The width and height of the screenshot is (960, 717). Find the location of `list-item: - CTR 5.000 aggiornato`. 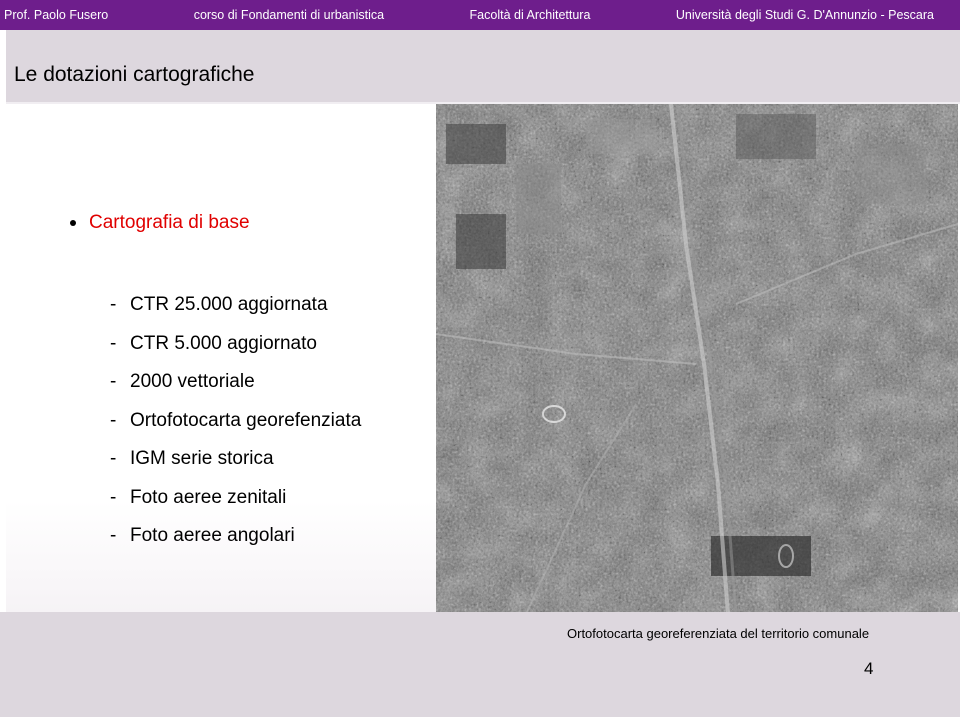

list-item: - CTR 5.000 aggiornato is located at coordinates (235, 344).